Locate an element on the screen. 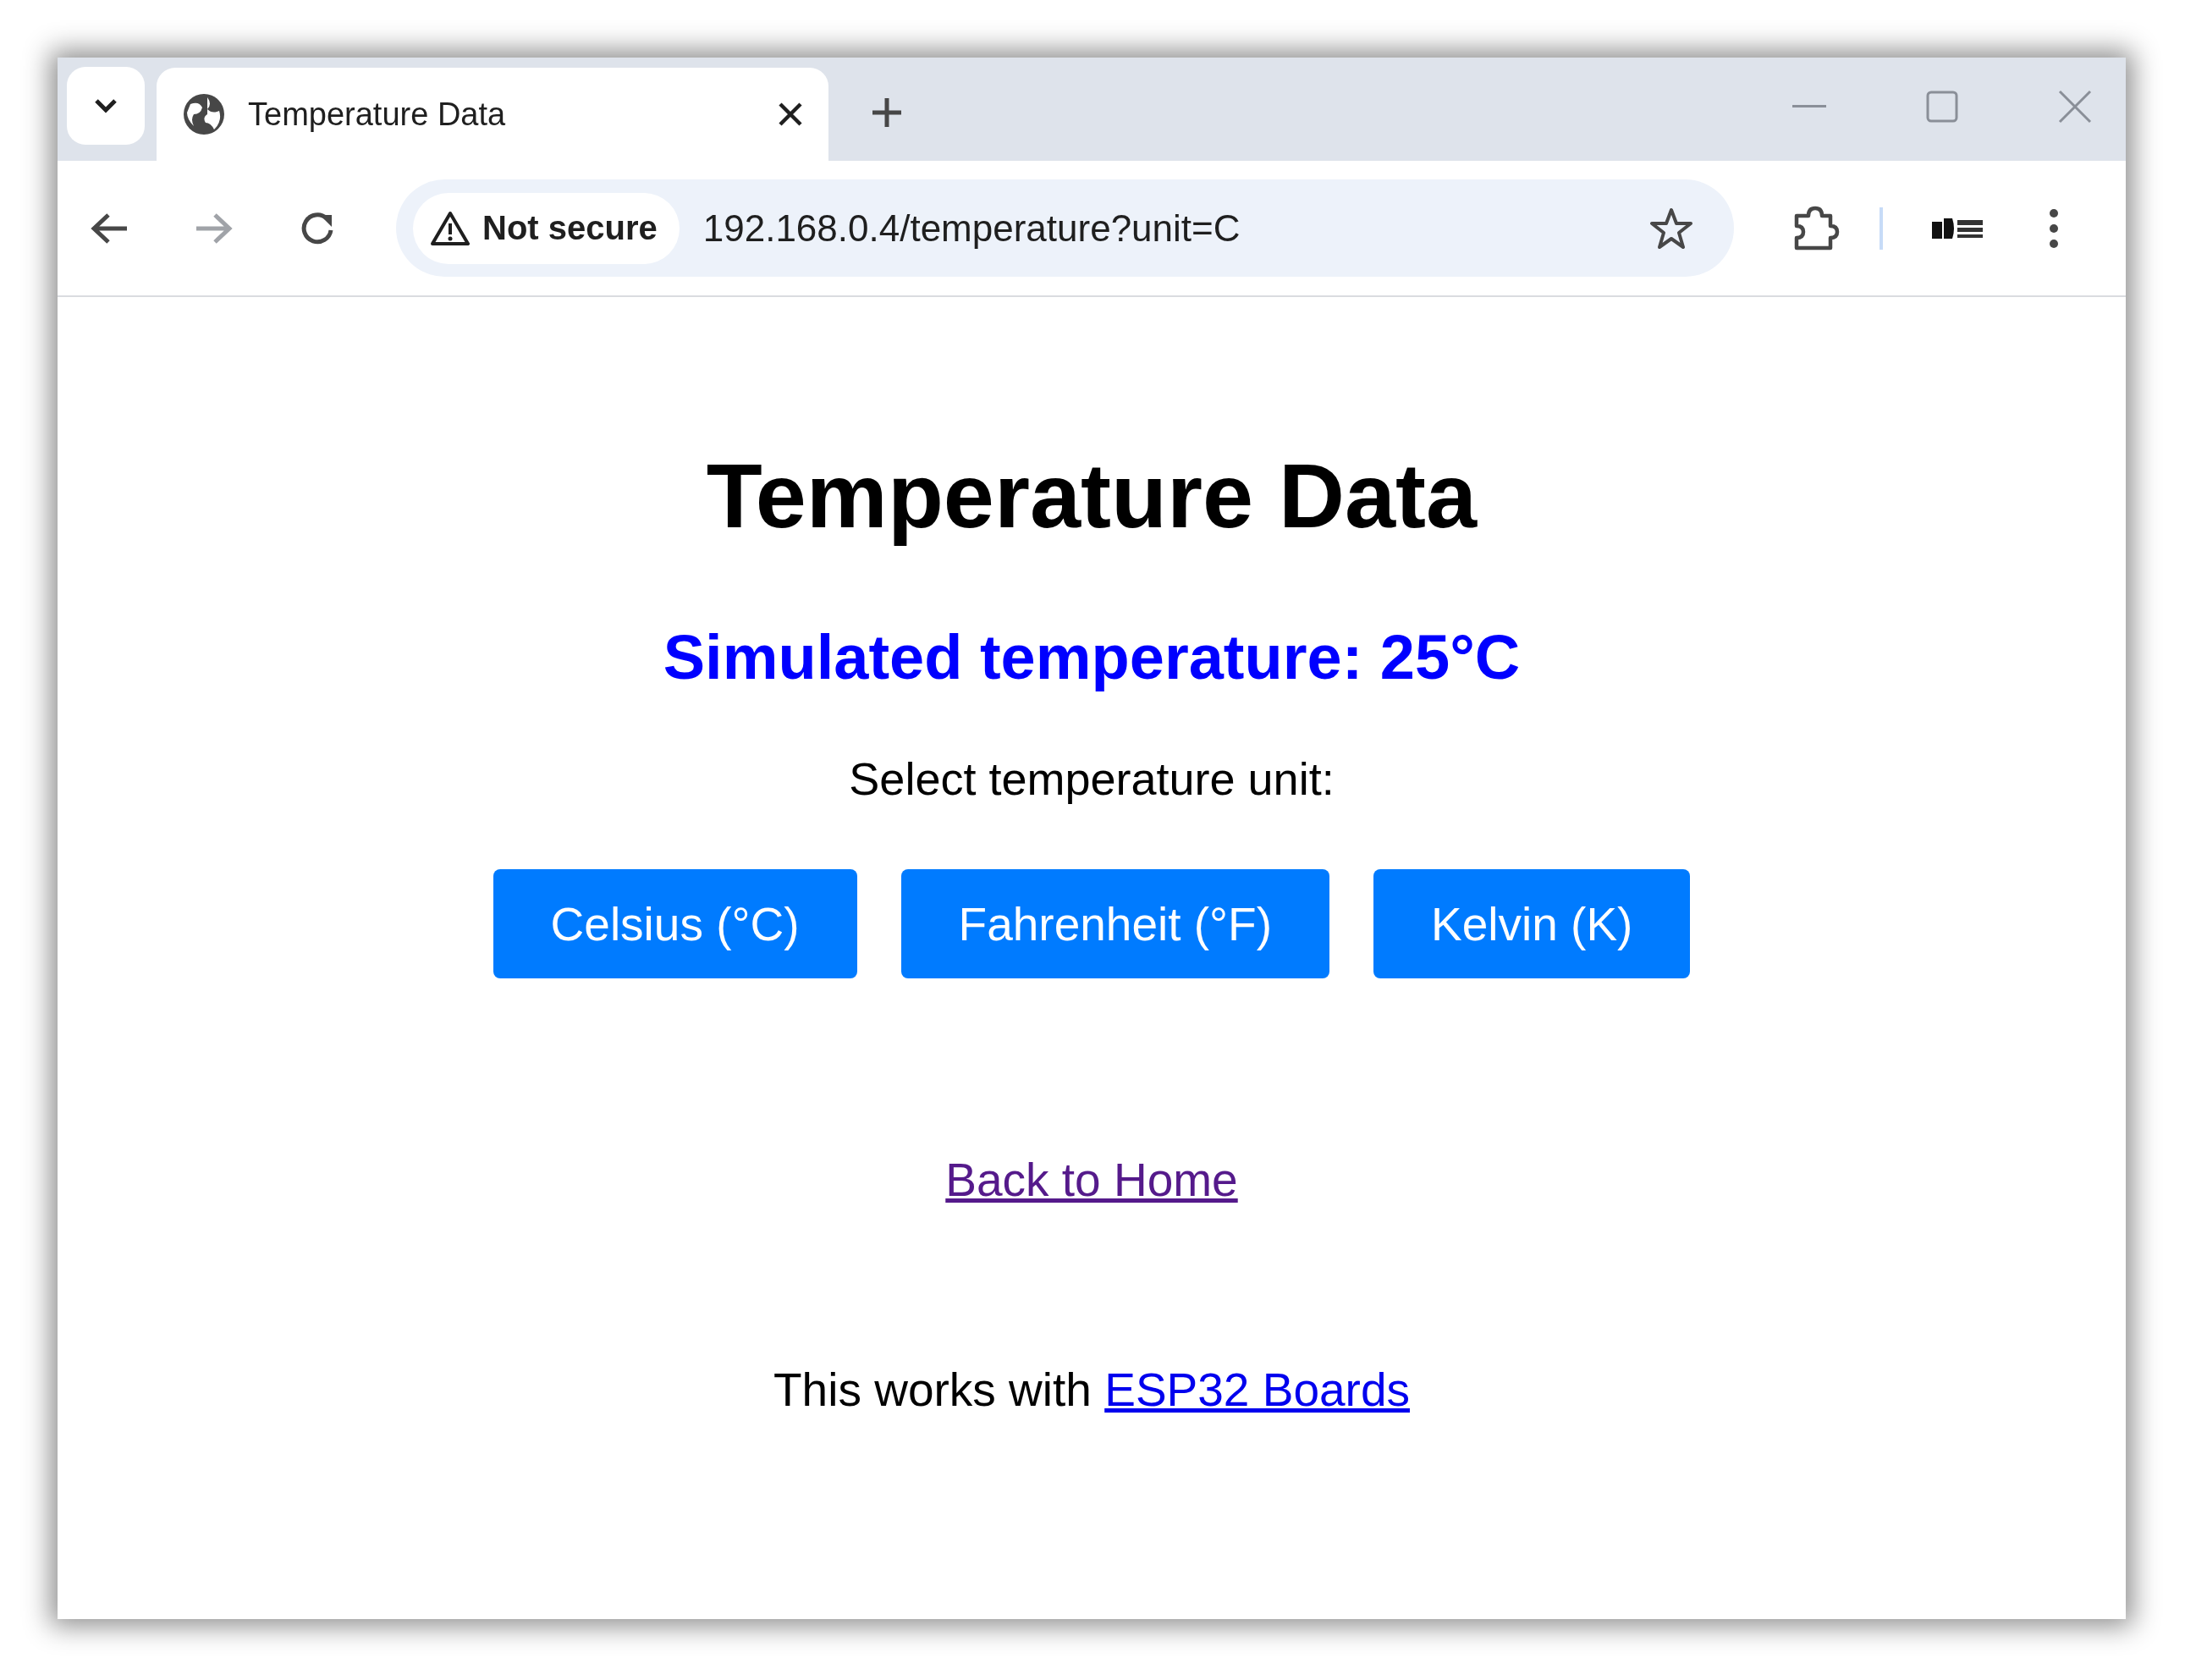  address-bar: Not secure 192.168.0.4/temperature?unit=C is located at coordinates (1065, 228).